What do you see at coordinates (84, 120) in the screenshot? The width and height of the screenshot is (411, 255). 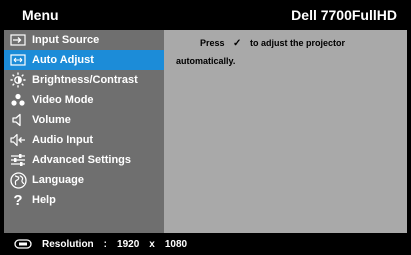 I see `sidebar-item-volume: Volume` at bounding box center [84, 120].